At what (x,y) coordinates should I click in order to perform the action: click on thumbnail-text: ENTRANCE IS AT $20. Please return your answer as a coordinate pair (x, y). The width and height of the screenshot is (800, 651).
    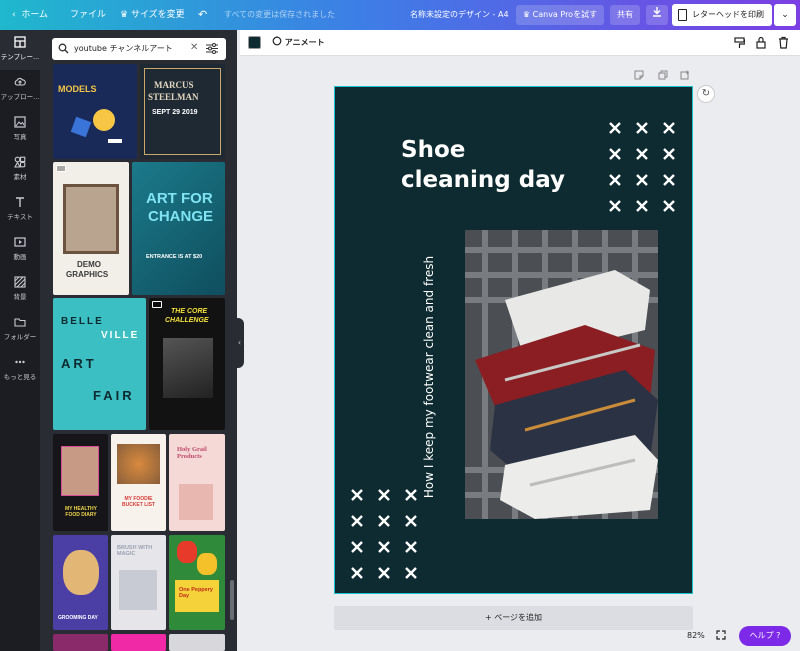
    Looking at the image, I should click on (174, 257).